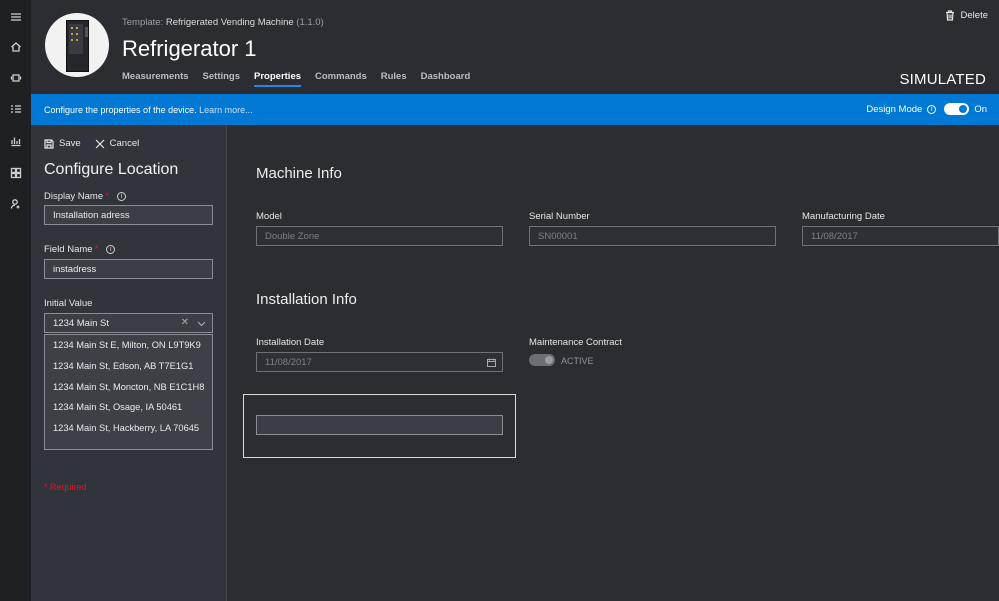  Describe the element at coordinates (16, 109) in the screenshot. I see `rules-icon` at that location.